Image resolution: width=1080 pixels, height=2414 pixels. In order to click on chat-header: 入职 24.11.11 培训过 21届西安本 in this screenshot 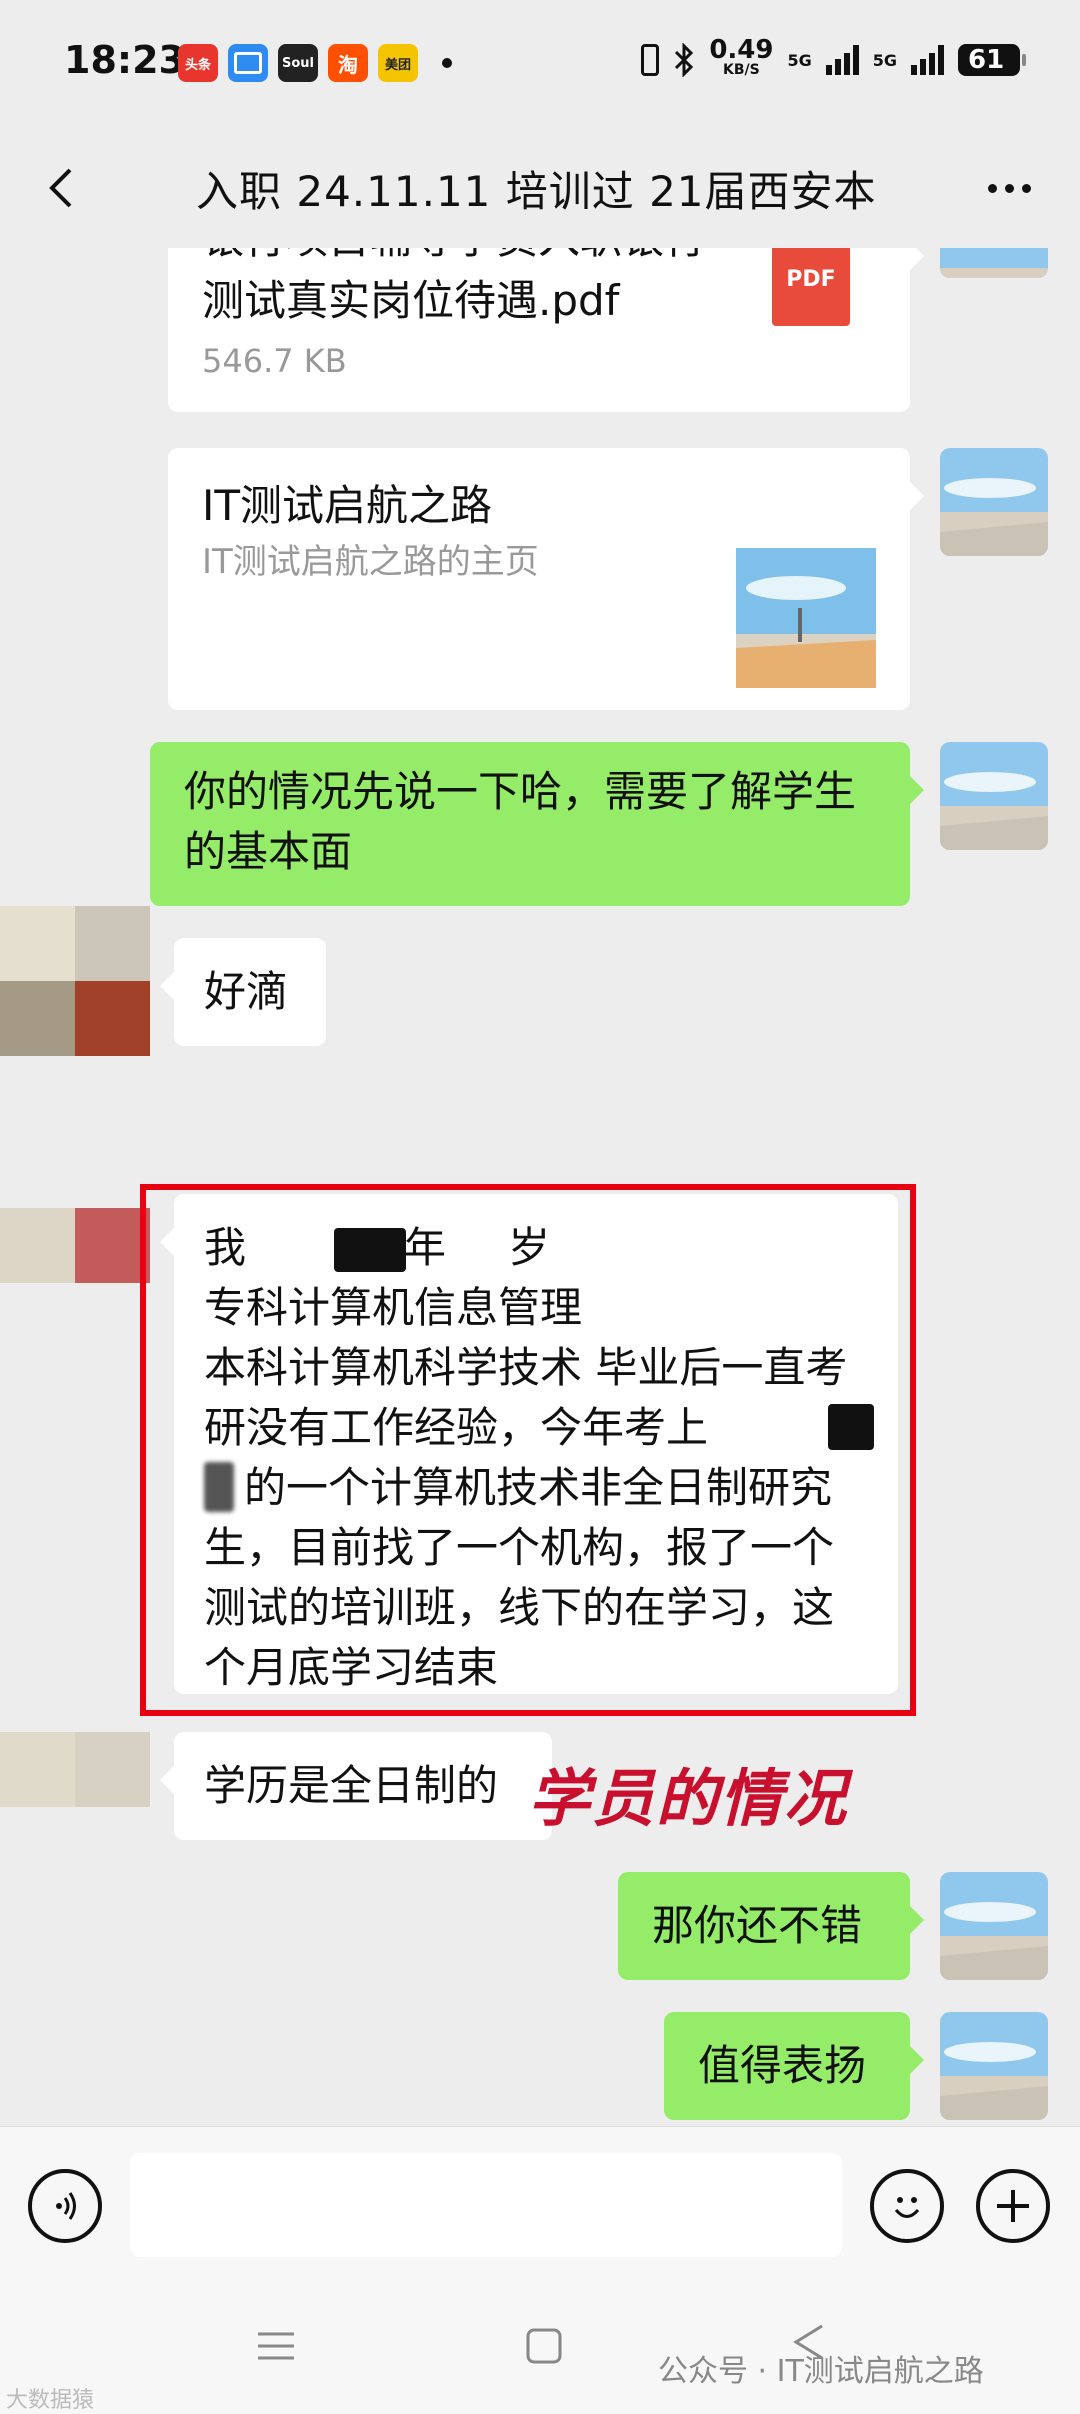, I will do `click(540, 188)`.